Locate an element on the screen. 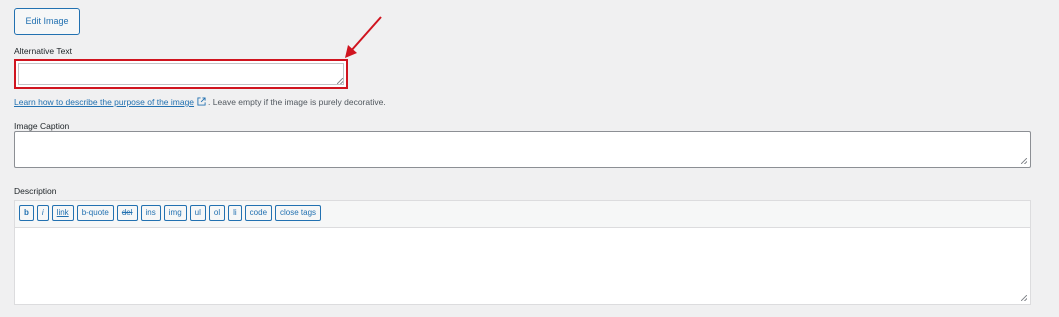 The width and height of the screenshot is (1059, 317). image-caption-input is located at coordinates (522, 149).